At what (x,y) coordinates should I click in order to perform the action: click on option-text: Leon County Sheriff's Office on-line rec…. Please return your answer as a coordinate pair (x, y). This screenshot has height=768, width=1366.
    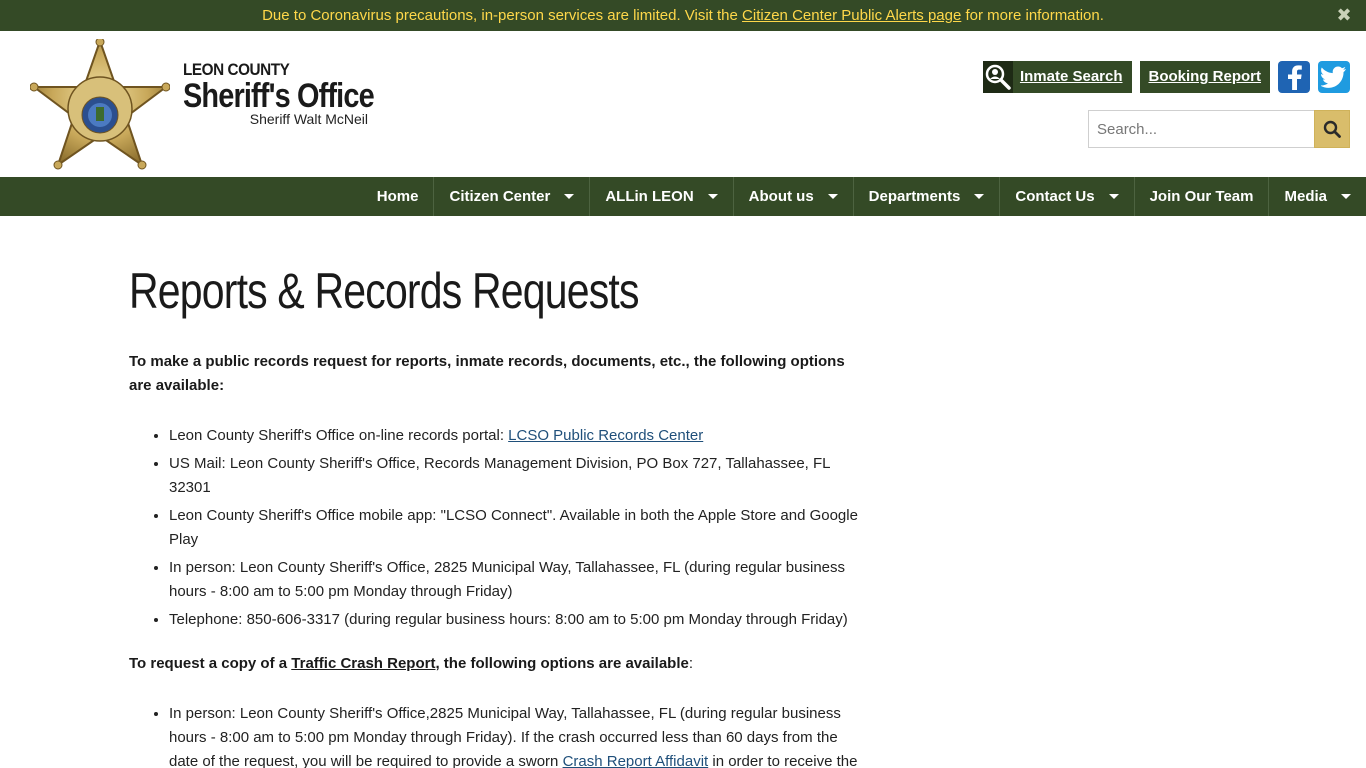
    Looking at the image, I should click on (339, 435).